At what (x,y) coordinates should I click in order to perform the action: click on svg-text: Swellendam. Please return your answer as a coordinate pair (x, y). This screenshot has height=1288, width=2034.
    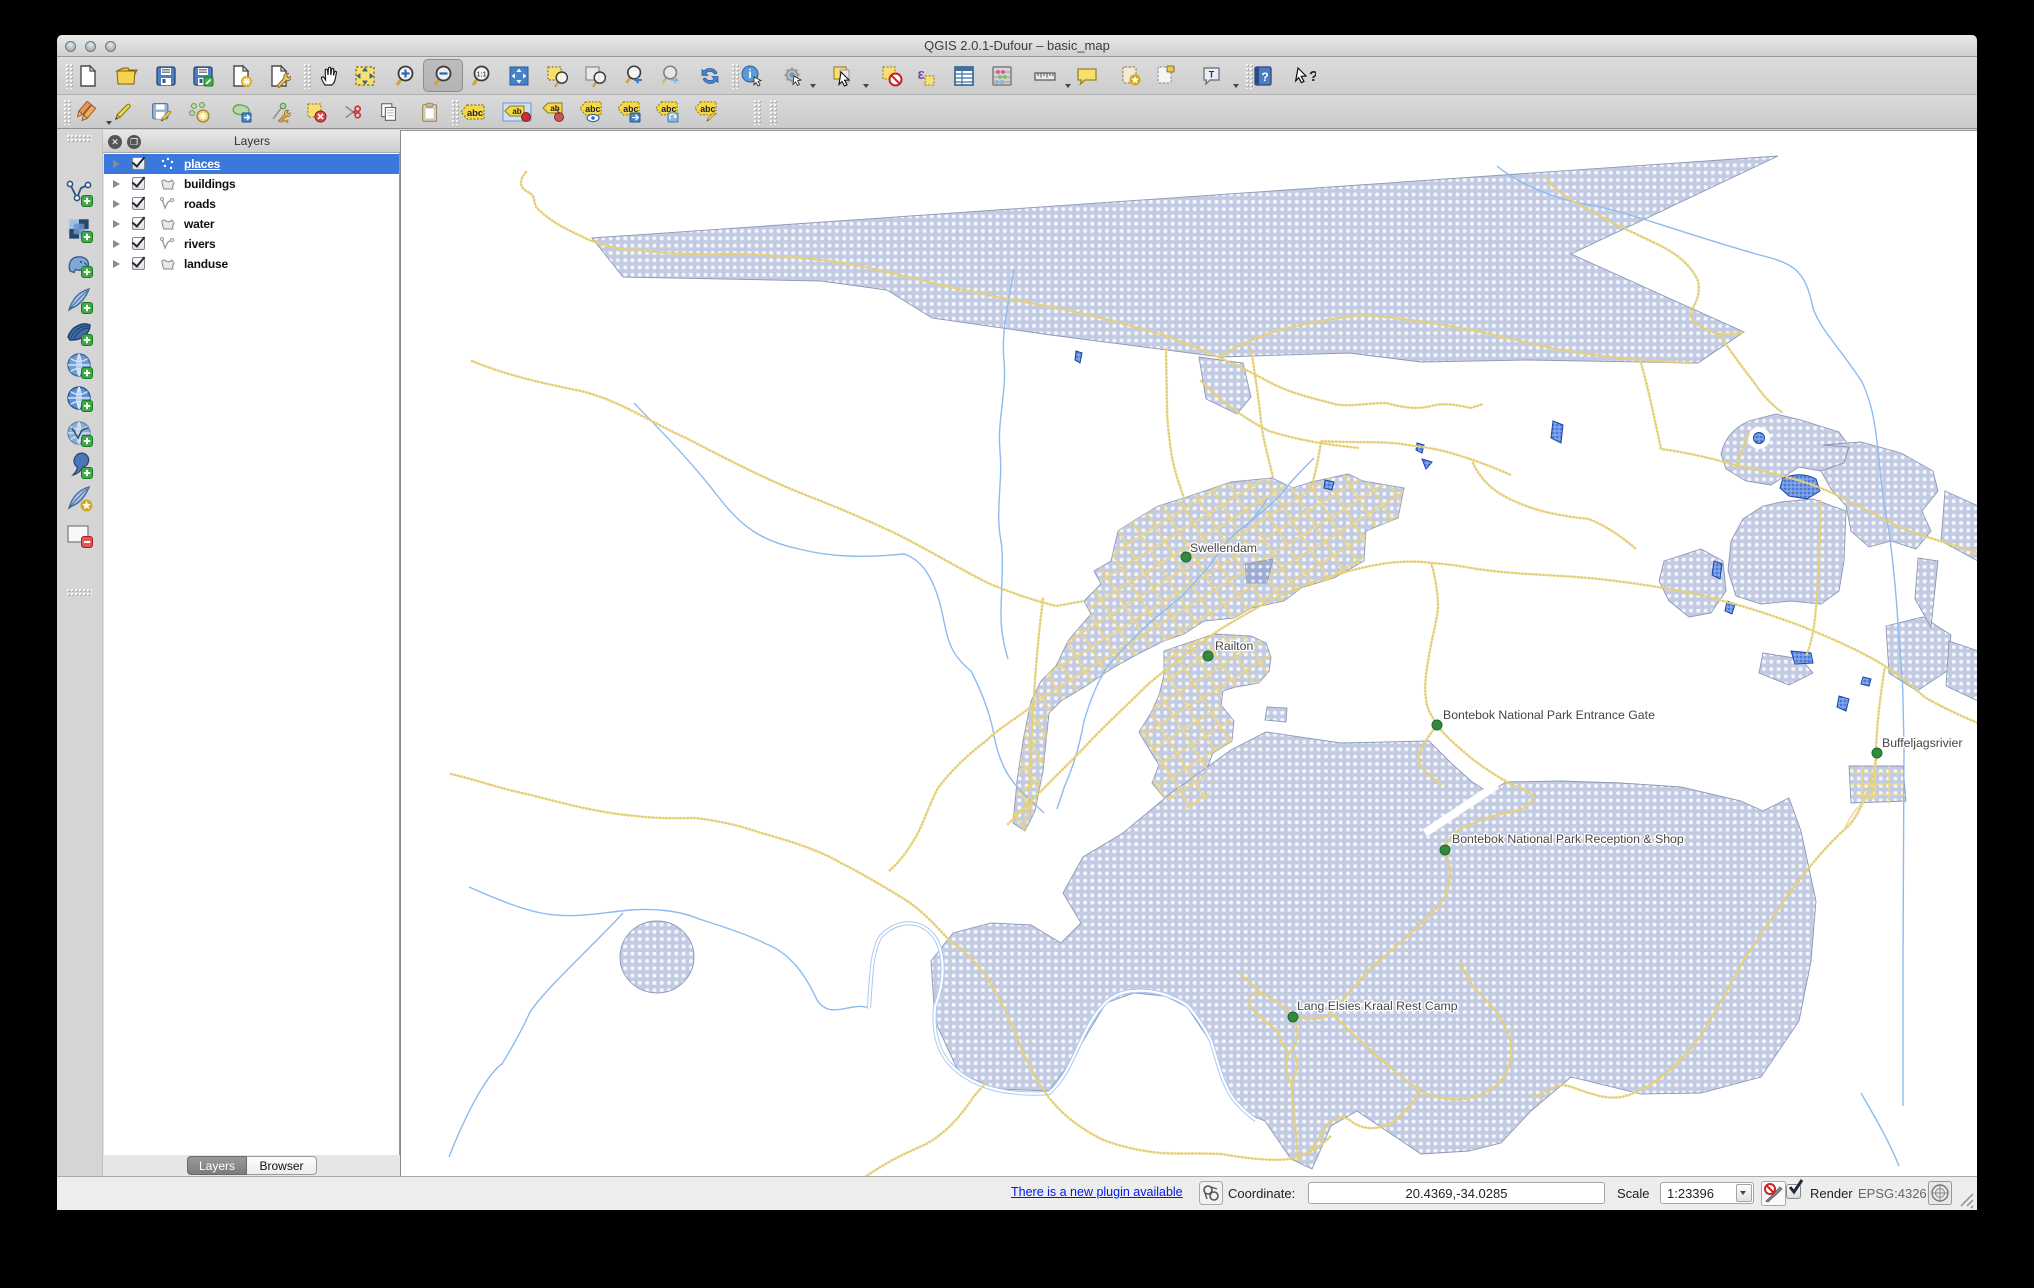
    Looking at the image, I should click on (1223, 548).